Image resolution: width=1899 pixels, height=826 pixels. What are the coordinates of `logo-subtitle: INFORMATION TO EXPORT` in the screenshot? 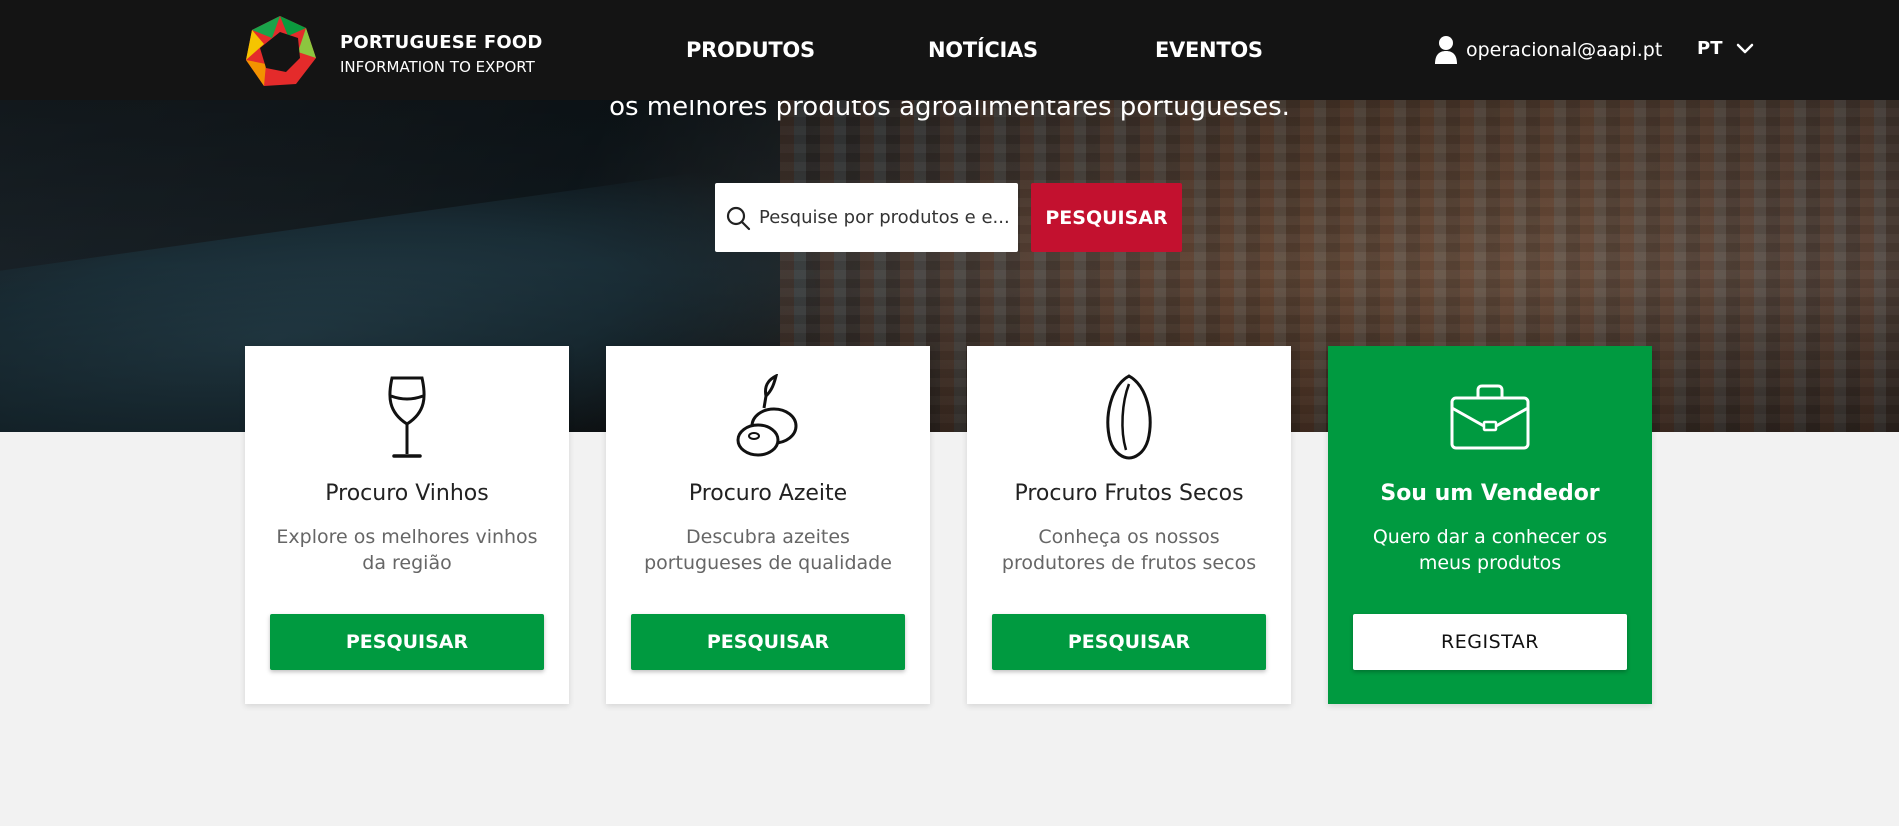 It's located at (437, 67).